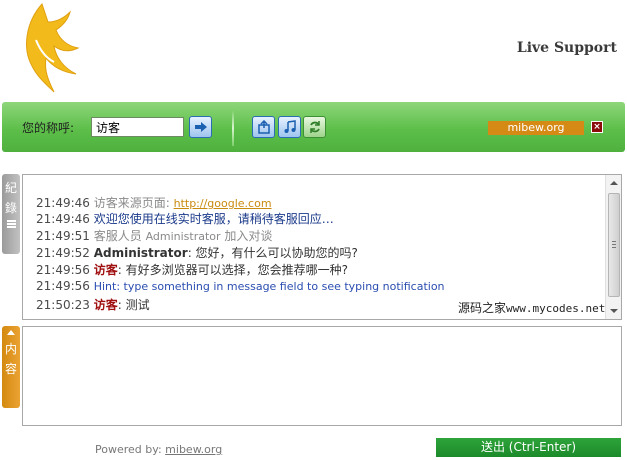  Describe the element at coordinates (140, 253) in the screenshot. I see `message-sender: Administrator` at that location.